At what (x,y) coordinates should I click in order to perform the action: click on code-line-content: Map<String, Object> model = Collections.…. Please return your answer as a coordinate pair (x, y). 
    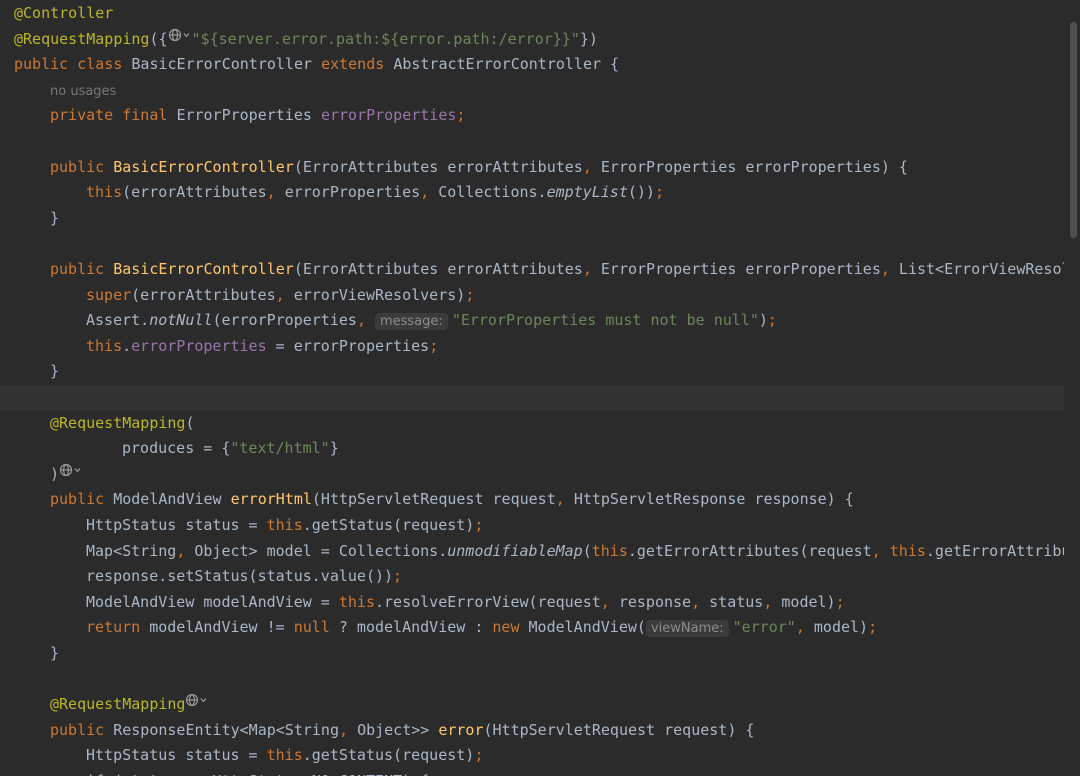
    Looking at the image, I should click on (575, 552).